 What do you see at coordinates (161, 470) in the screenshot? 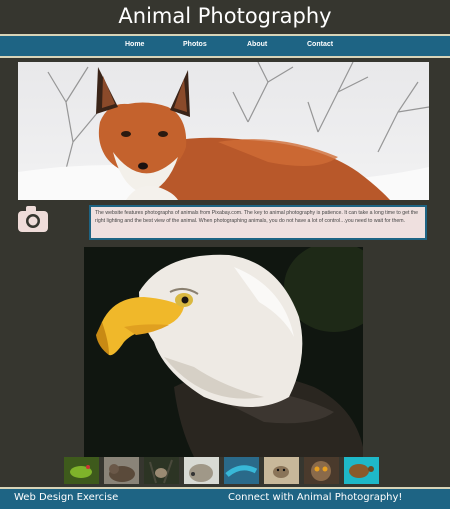
I see `thumbnail-deer` at bounding box center [161, 470].